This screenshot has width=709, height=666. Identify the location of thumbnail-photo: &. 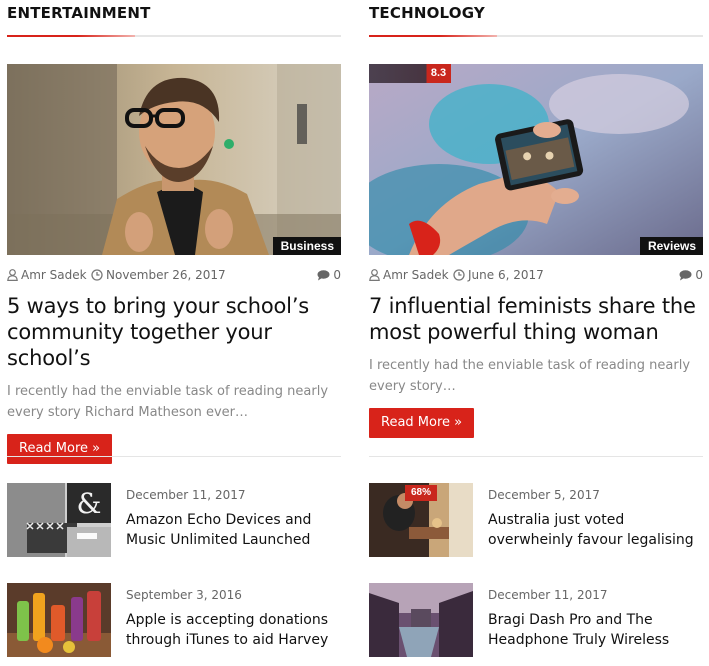
(59, 520).